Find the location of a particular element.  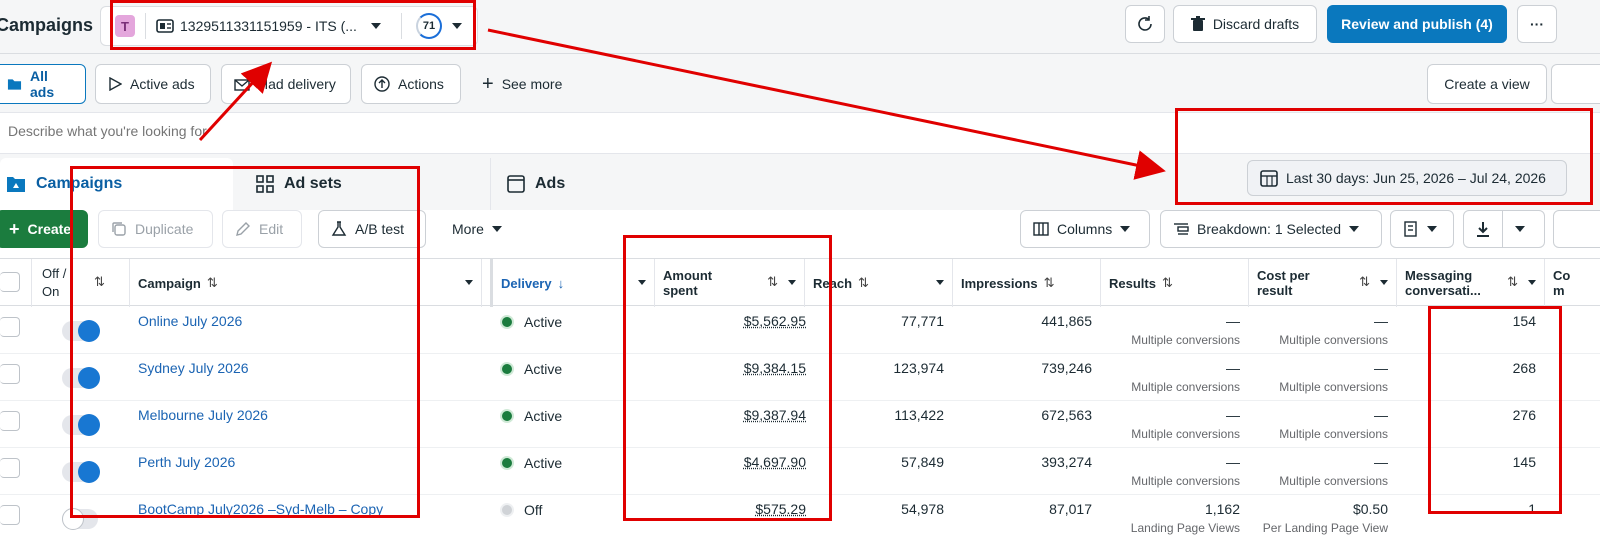

toggle-knob is located at coordinates (89, 425).